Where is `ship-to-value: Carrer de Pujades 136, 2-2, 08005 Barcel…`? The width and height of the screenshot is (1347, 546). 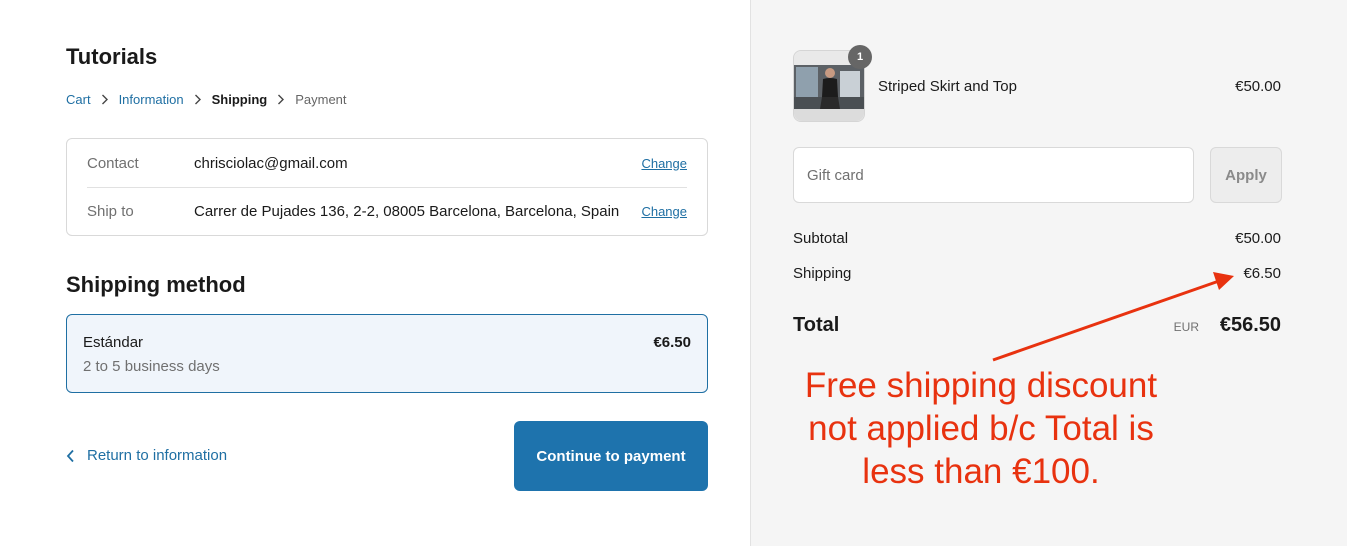
ship-to-value: Carrer de Pujades 136, 2-2, 08005 Barcel… is located at coordinates (407, 211).